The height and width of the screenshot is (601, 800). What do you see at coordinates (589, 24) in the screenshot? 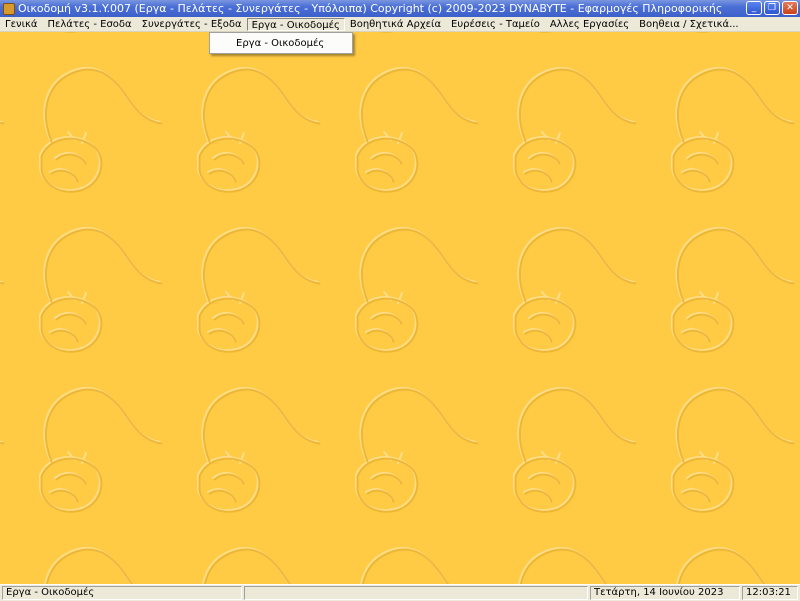
I see `menu-other-tasks: Αλλες Εργασίες` at bounding box center [589, 24].